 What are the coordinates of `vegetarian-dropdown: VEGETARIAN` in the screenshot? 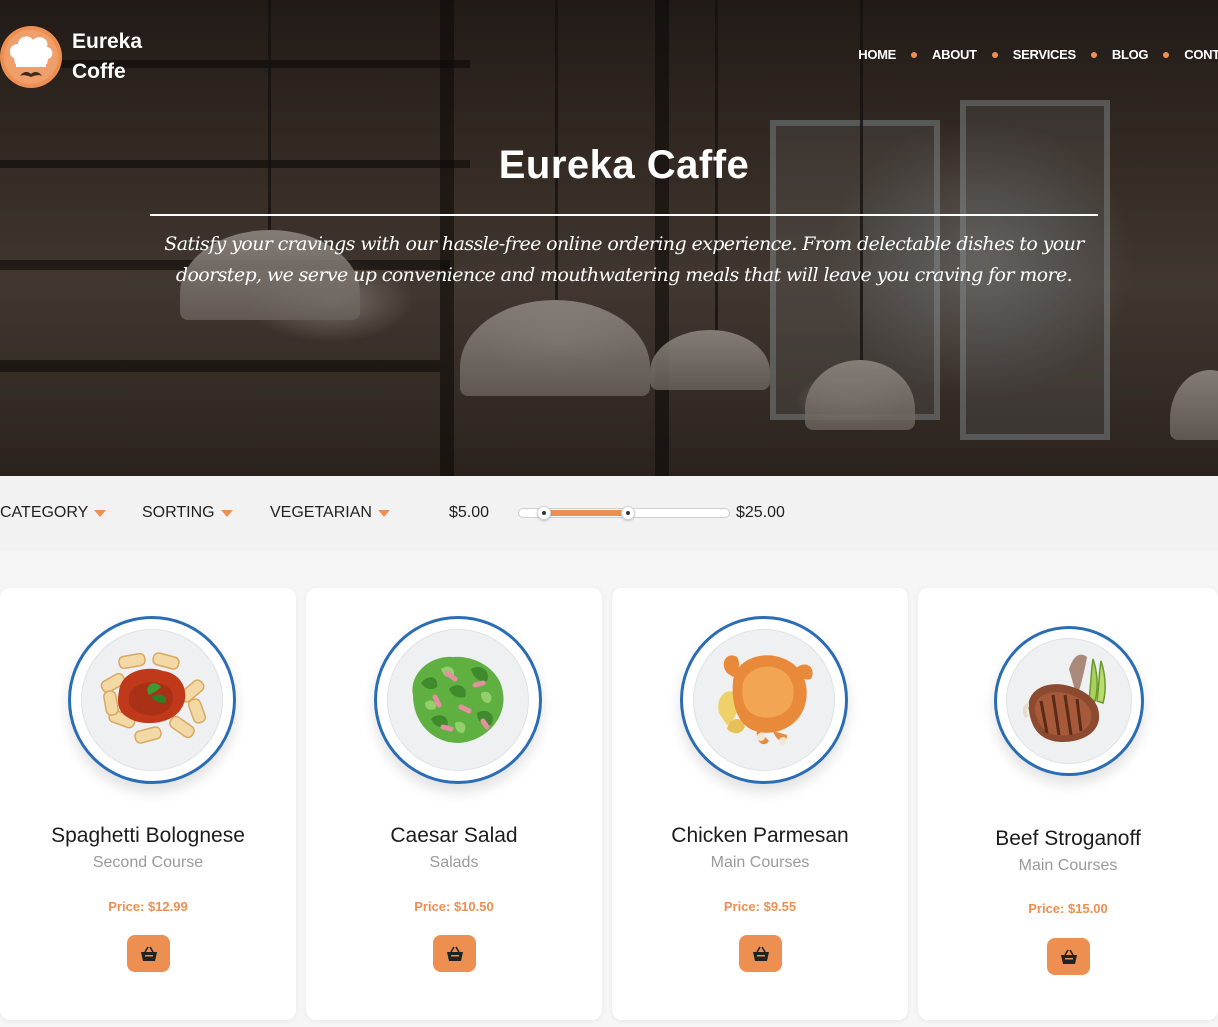 It's located at (330, 513).